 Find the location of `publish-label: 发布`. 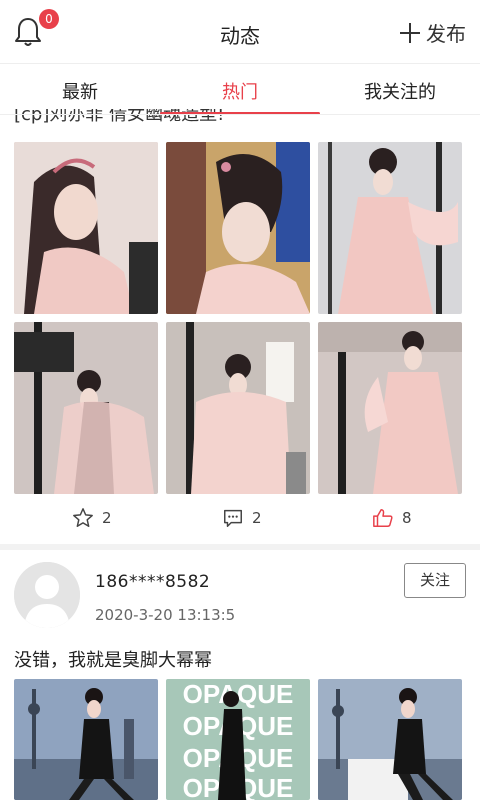

publish-label: 发布 is located at coordinates (446, 34).